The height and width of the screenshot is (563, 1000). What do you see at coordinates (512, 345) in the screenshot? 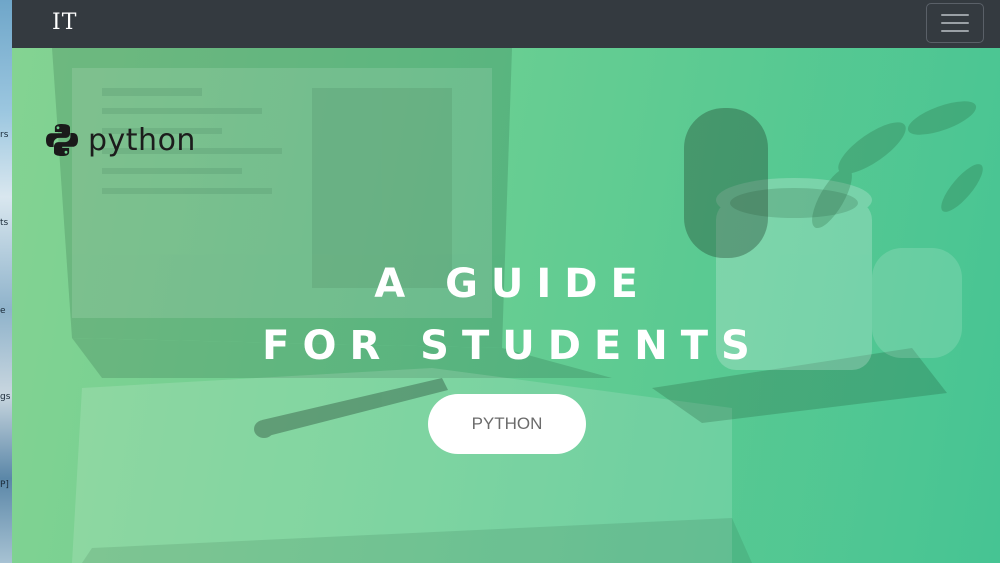
I see `headline-line-2: FOR STUDENTS` at bounding box center [512, 345].